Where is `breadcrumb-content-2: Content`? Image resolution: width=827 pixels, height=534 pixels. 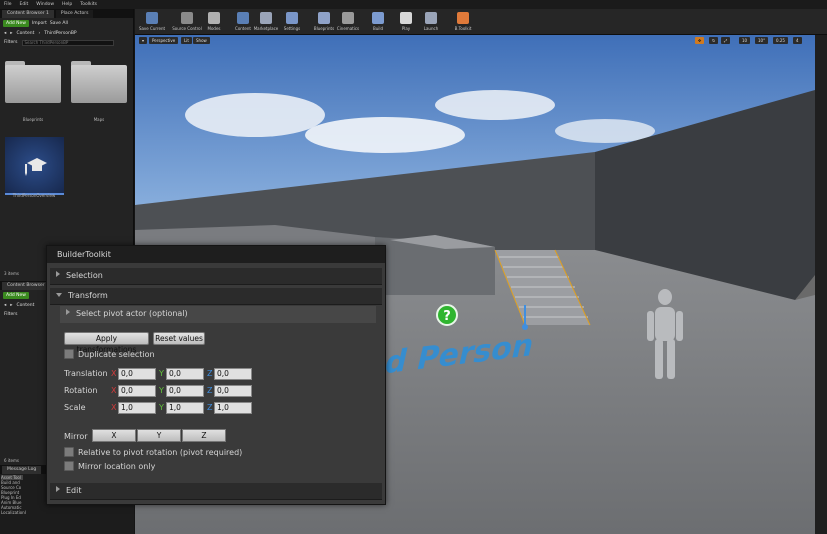
breadcrumb-content-2: Content is located at coordinates (26, 305).